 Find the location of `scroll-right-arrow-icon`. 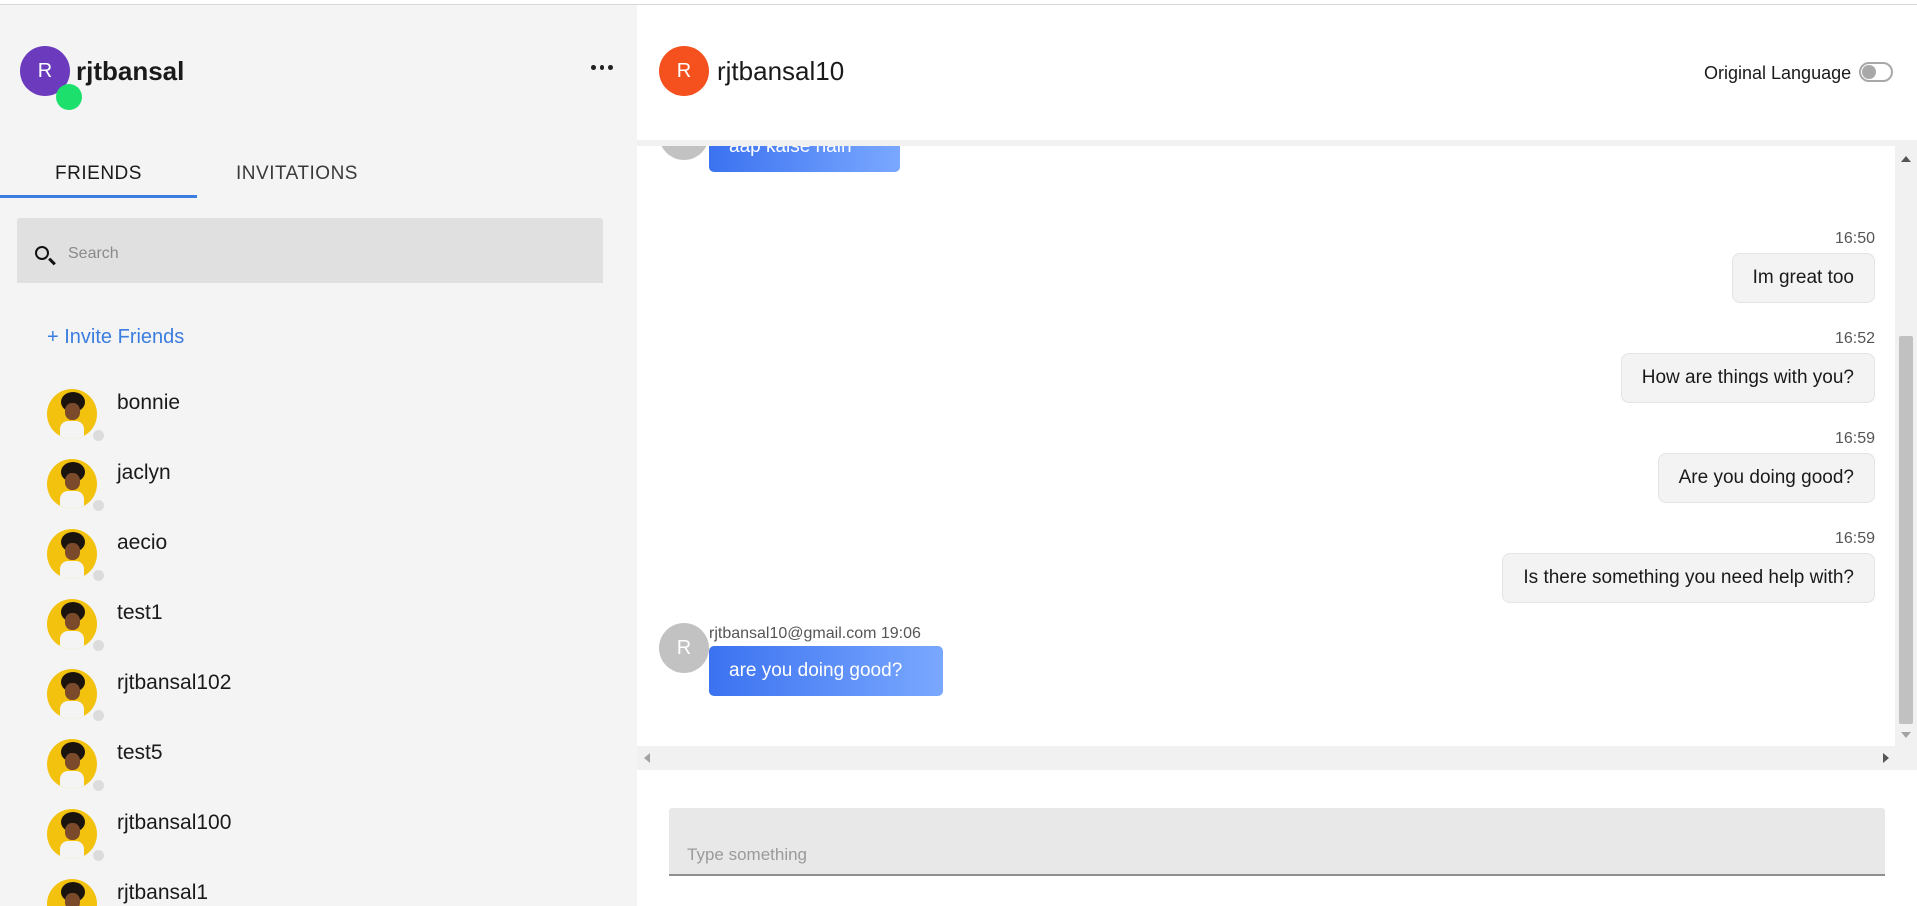

scroll-right-arrow-icon is located at coordinates (1886, 758).